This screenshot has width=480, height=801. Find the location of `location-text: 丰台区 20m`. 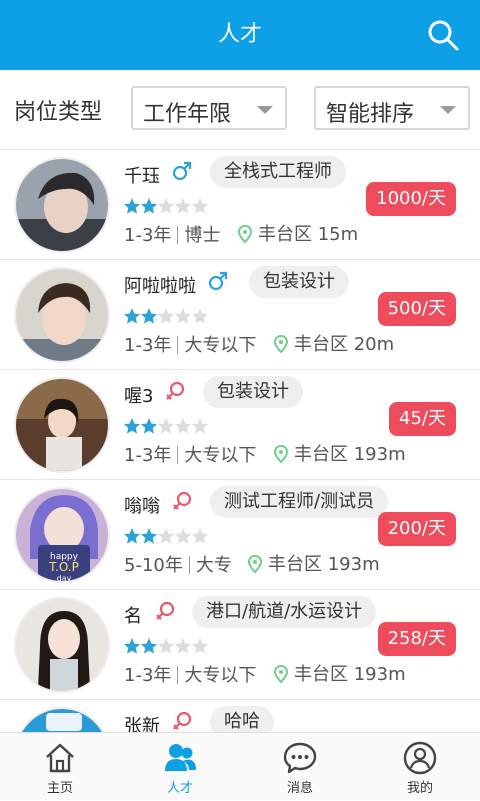

location-text: 丰台区 20m is located at coordinates (344, 344).